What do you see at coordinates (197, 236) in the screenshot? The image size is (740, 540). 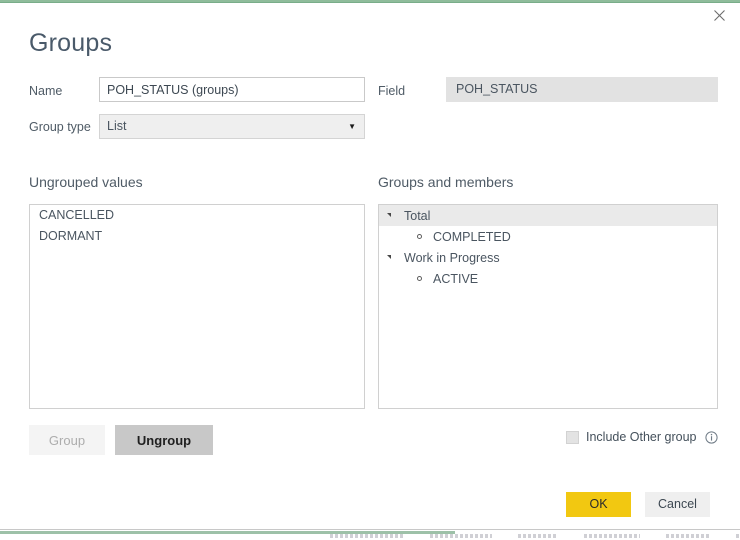 I see `list-item: DORMANT` at bounding box center [197, 236].